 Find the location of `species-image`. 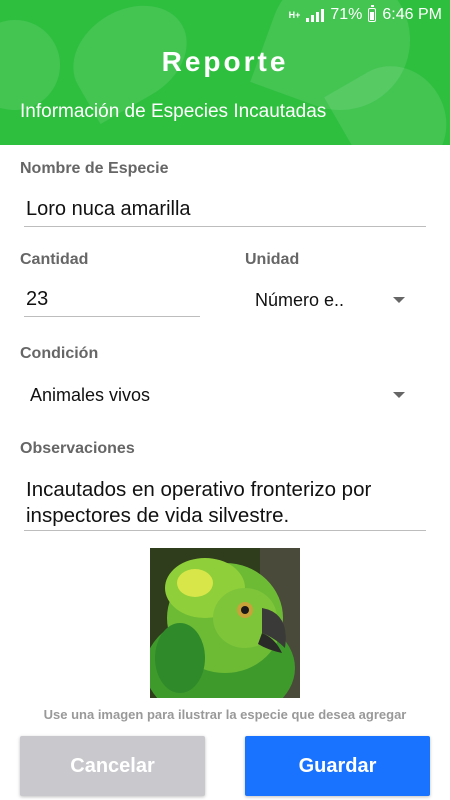

species-image is located at coordinates (225, 623).